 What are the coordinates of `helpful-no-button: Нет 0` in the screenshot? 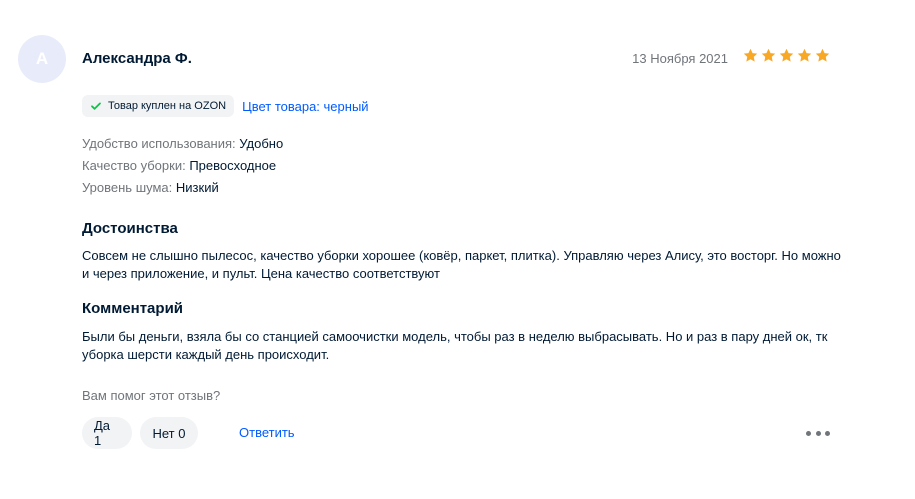 It's located at (169, 433).